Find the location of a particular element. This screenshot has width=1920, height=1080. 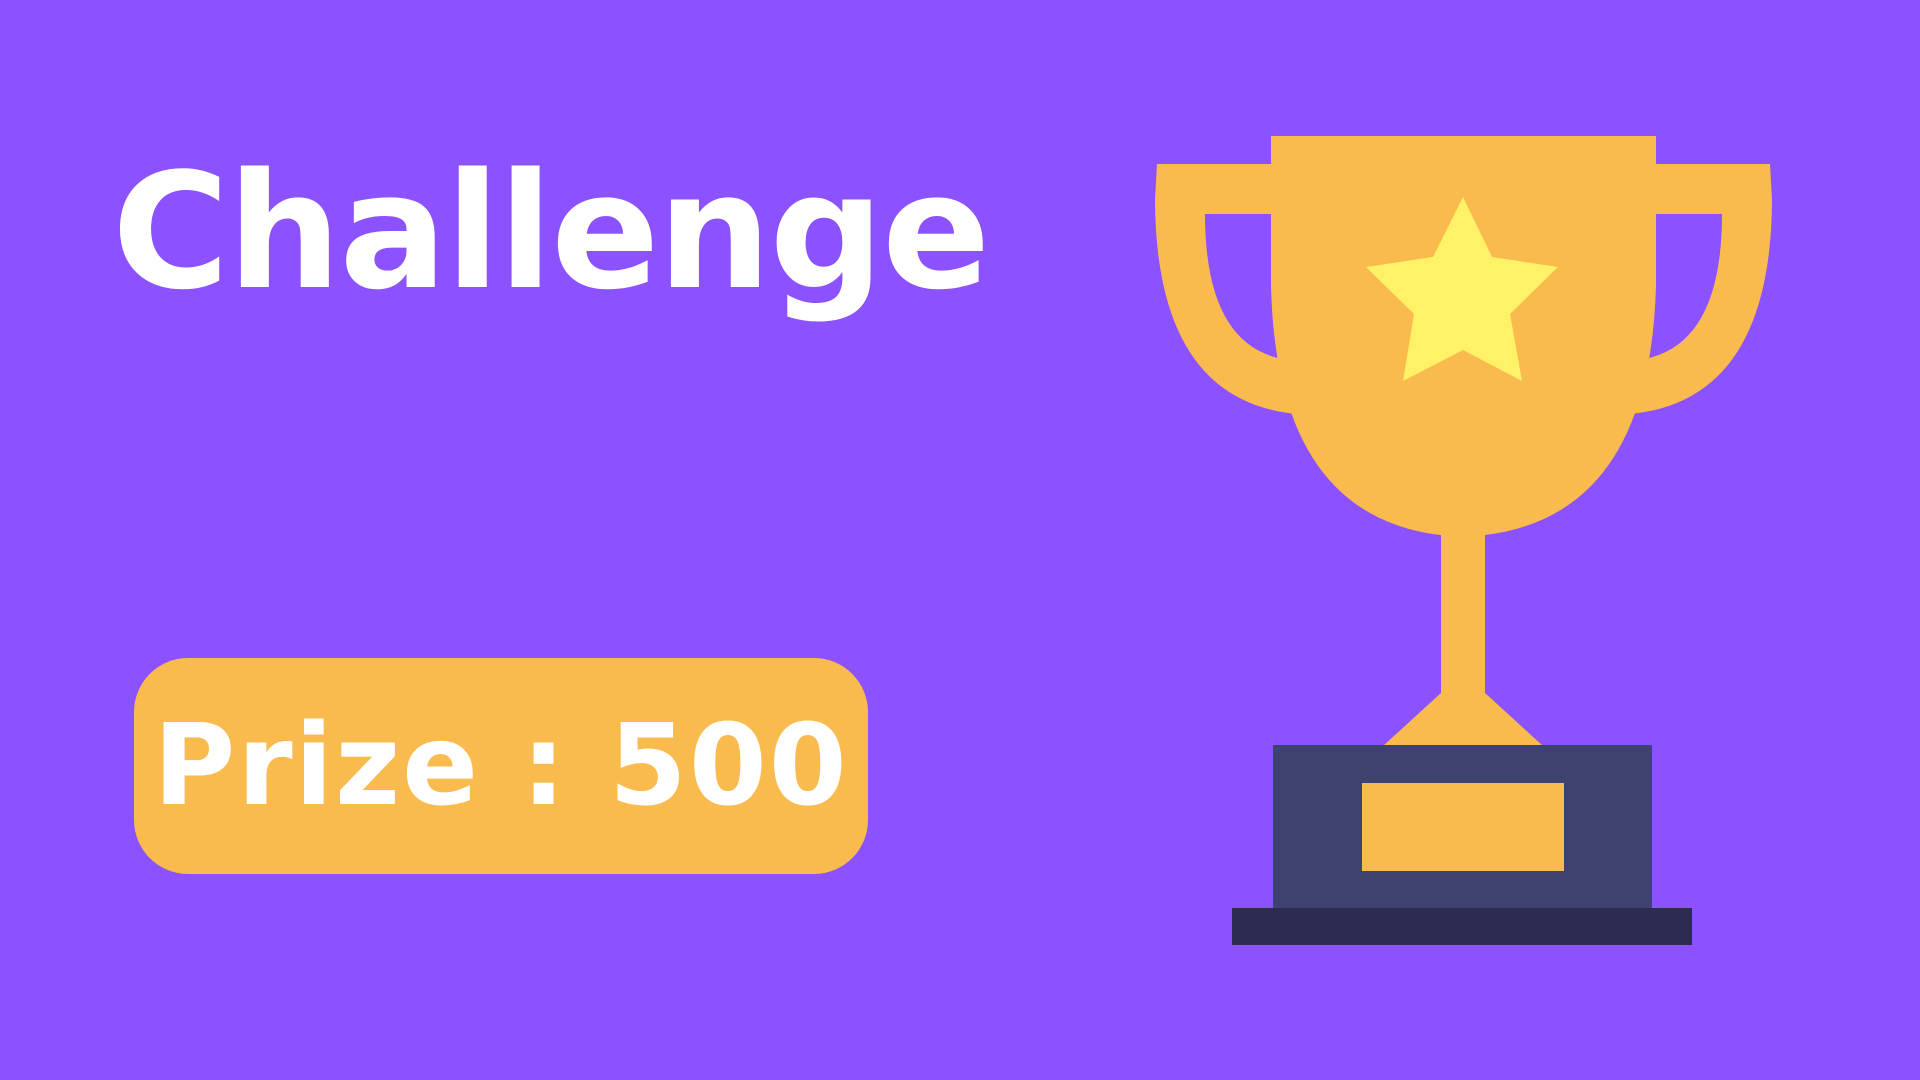

prize-label: Prize : 500 is located at coordinates (501, 766).